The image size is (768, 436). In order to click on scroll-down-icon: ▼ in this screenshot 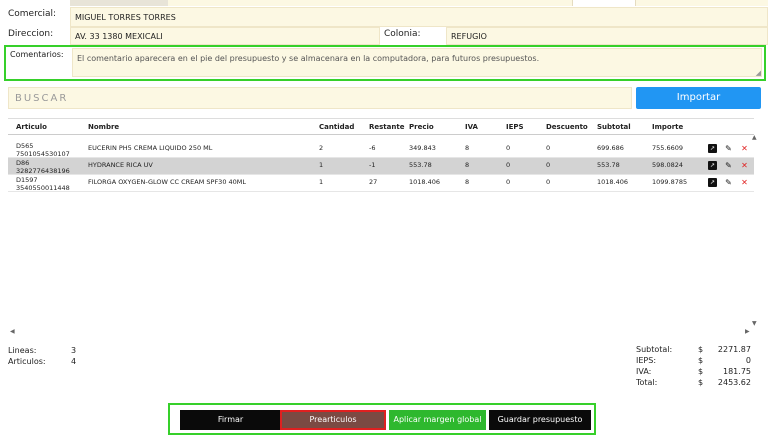, I will do `click(754, 323)`.